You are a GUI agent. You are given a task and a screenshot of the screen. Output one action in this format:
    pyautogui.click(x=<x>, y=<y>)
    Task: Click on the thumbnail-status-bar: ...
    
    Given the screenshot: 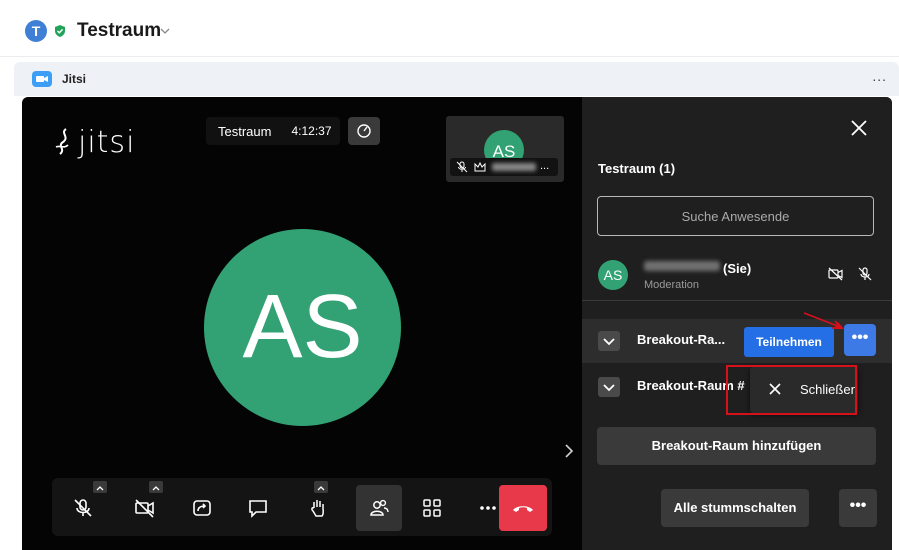 What is the action you would take?
    pyautogui.click(x=504, y=167)
    